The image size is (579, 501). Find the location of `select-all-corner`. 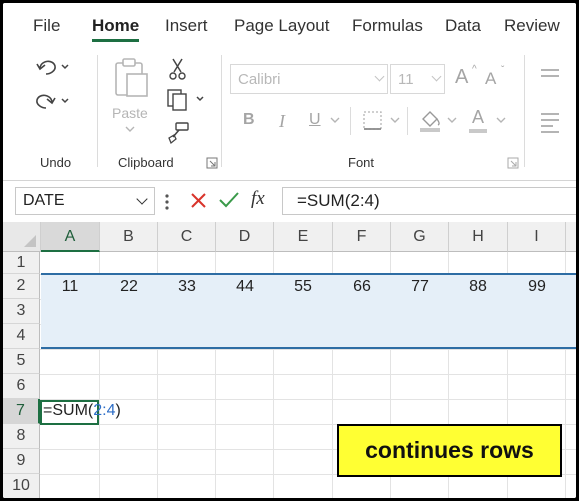

select-all-corner is located at coordinates (22, 237).